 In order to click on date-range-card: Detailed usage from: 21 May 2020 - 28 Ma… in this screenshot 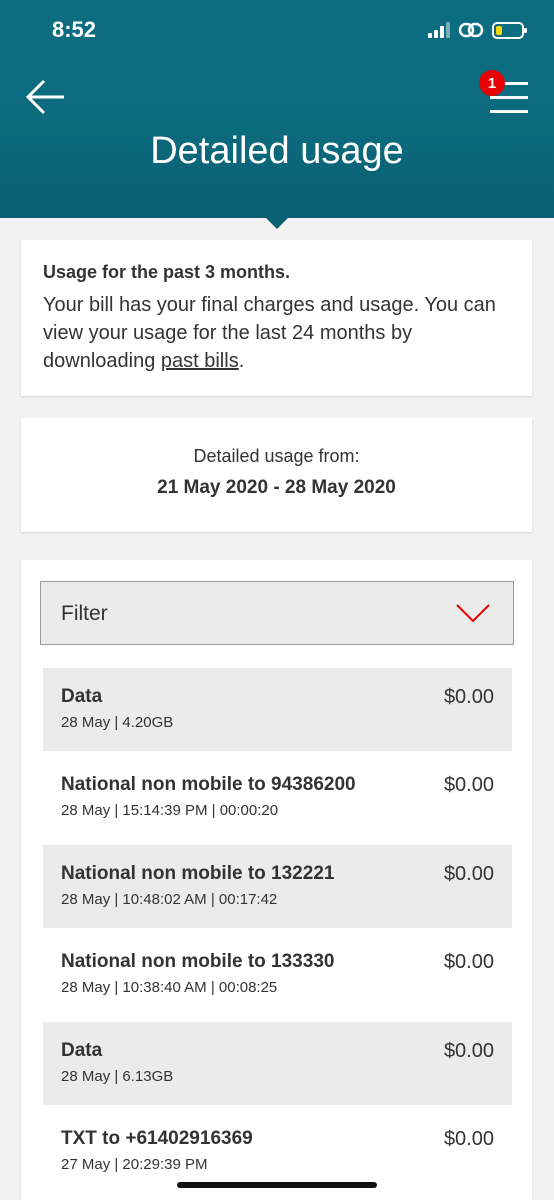, I will do `click(276, 475)`.